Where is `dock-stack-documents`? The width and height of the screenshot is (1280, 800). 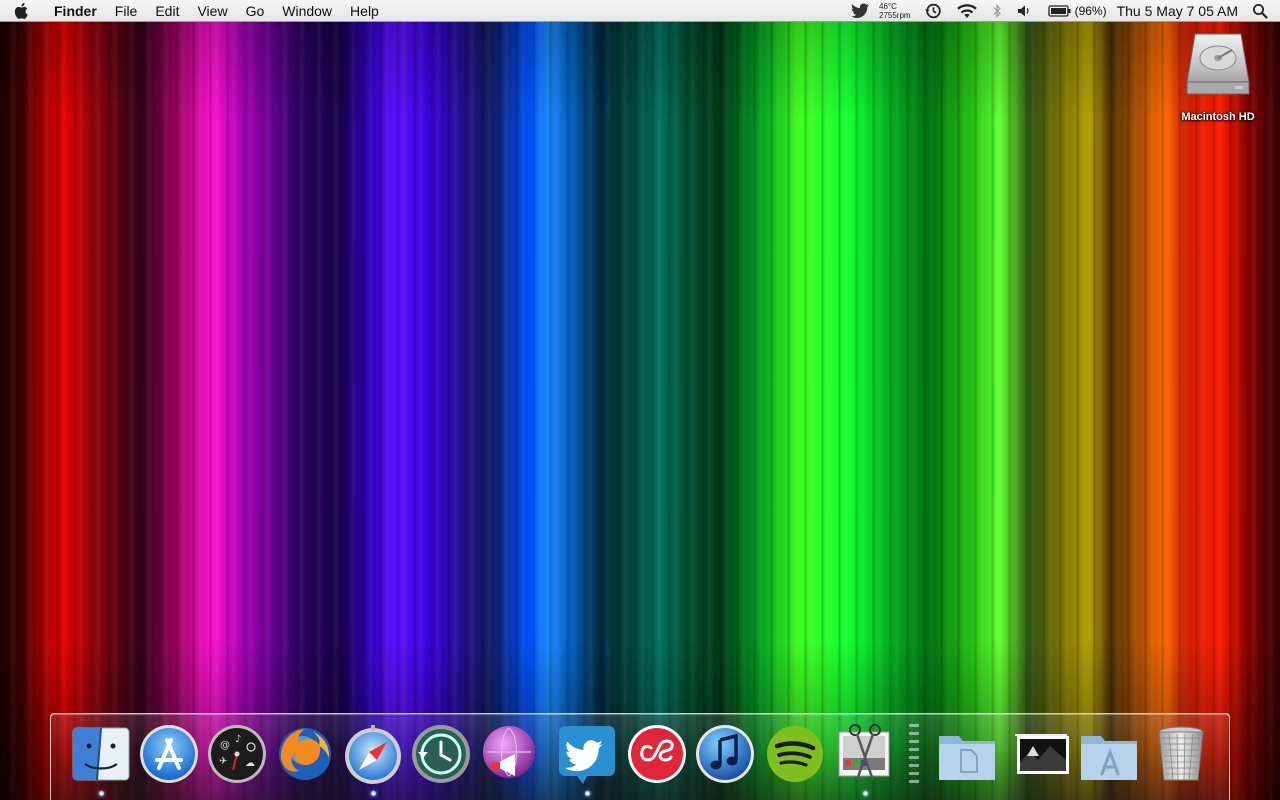
dock-stack-documents is located at coordinates (967, 760).